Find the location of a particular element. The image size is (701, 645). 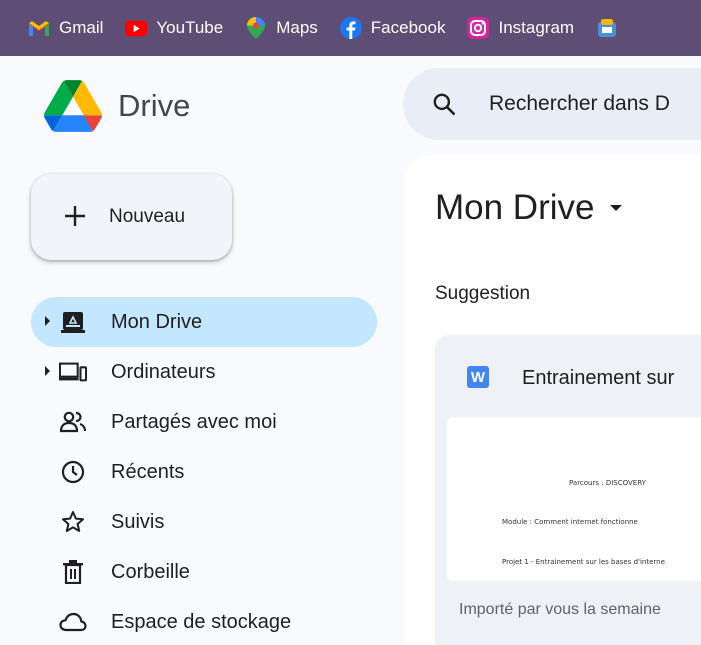

page-title: Mon Drive is located at coordinates (529, 208).